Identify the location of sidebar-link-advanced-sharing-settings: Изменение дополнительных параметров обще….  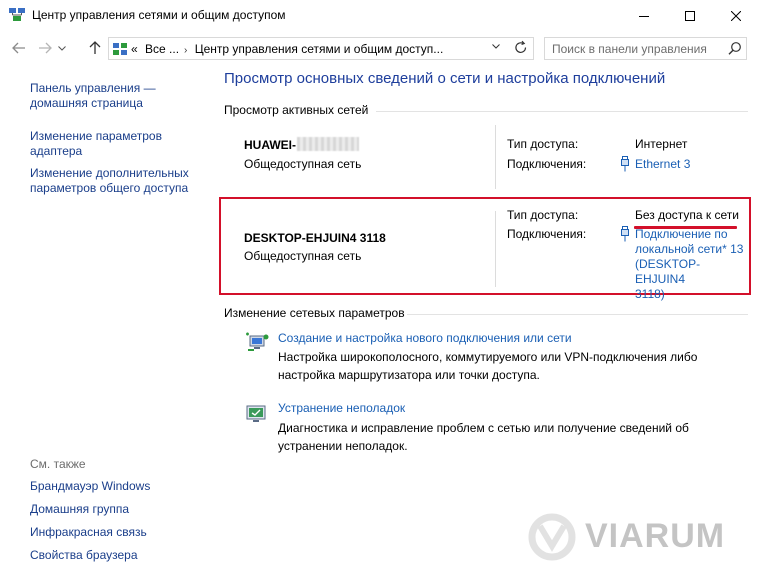
(109, 181).